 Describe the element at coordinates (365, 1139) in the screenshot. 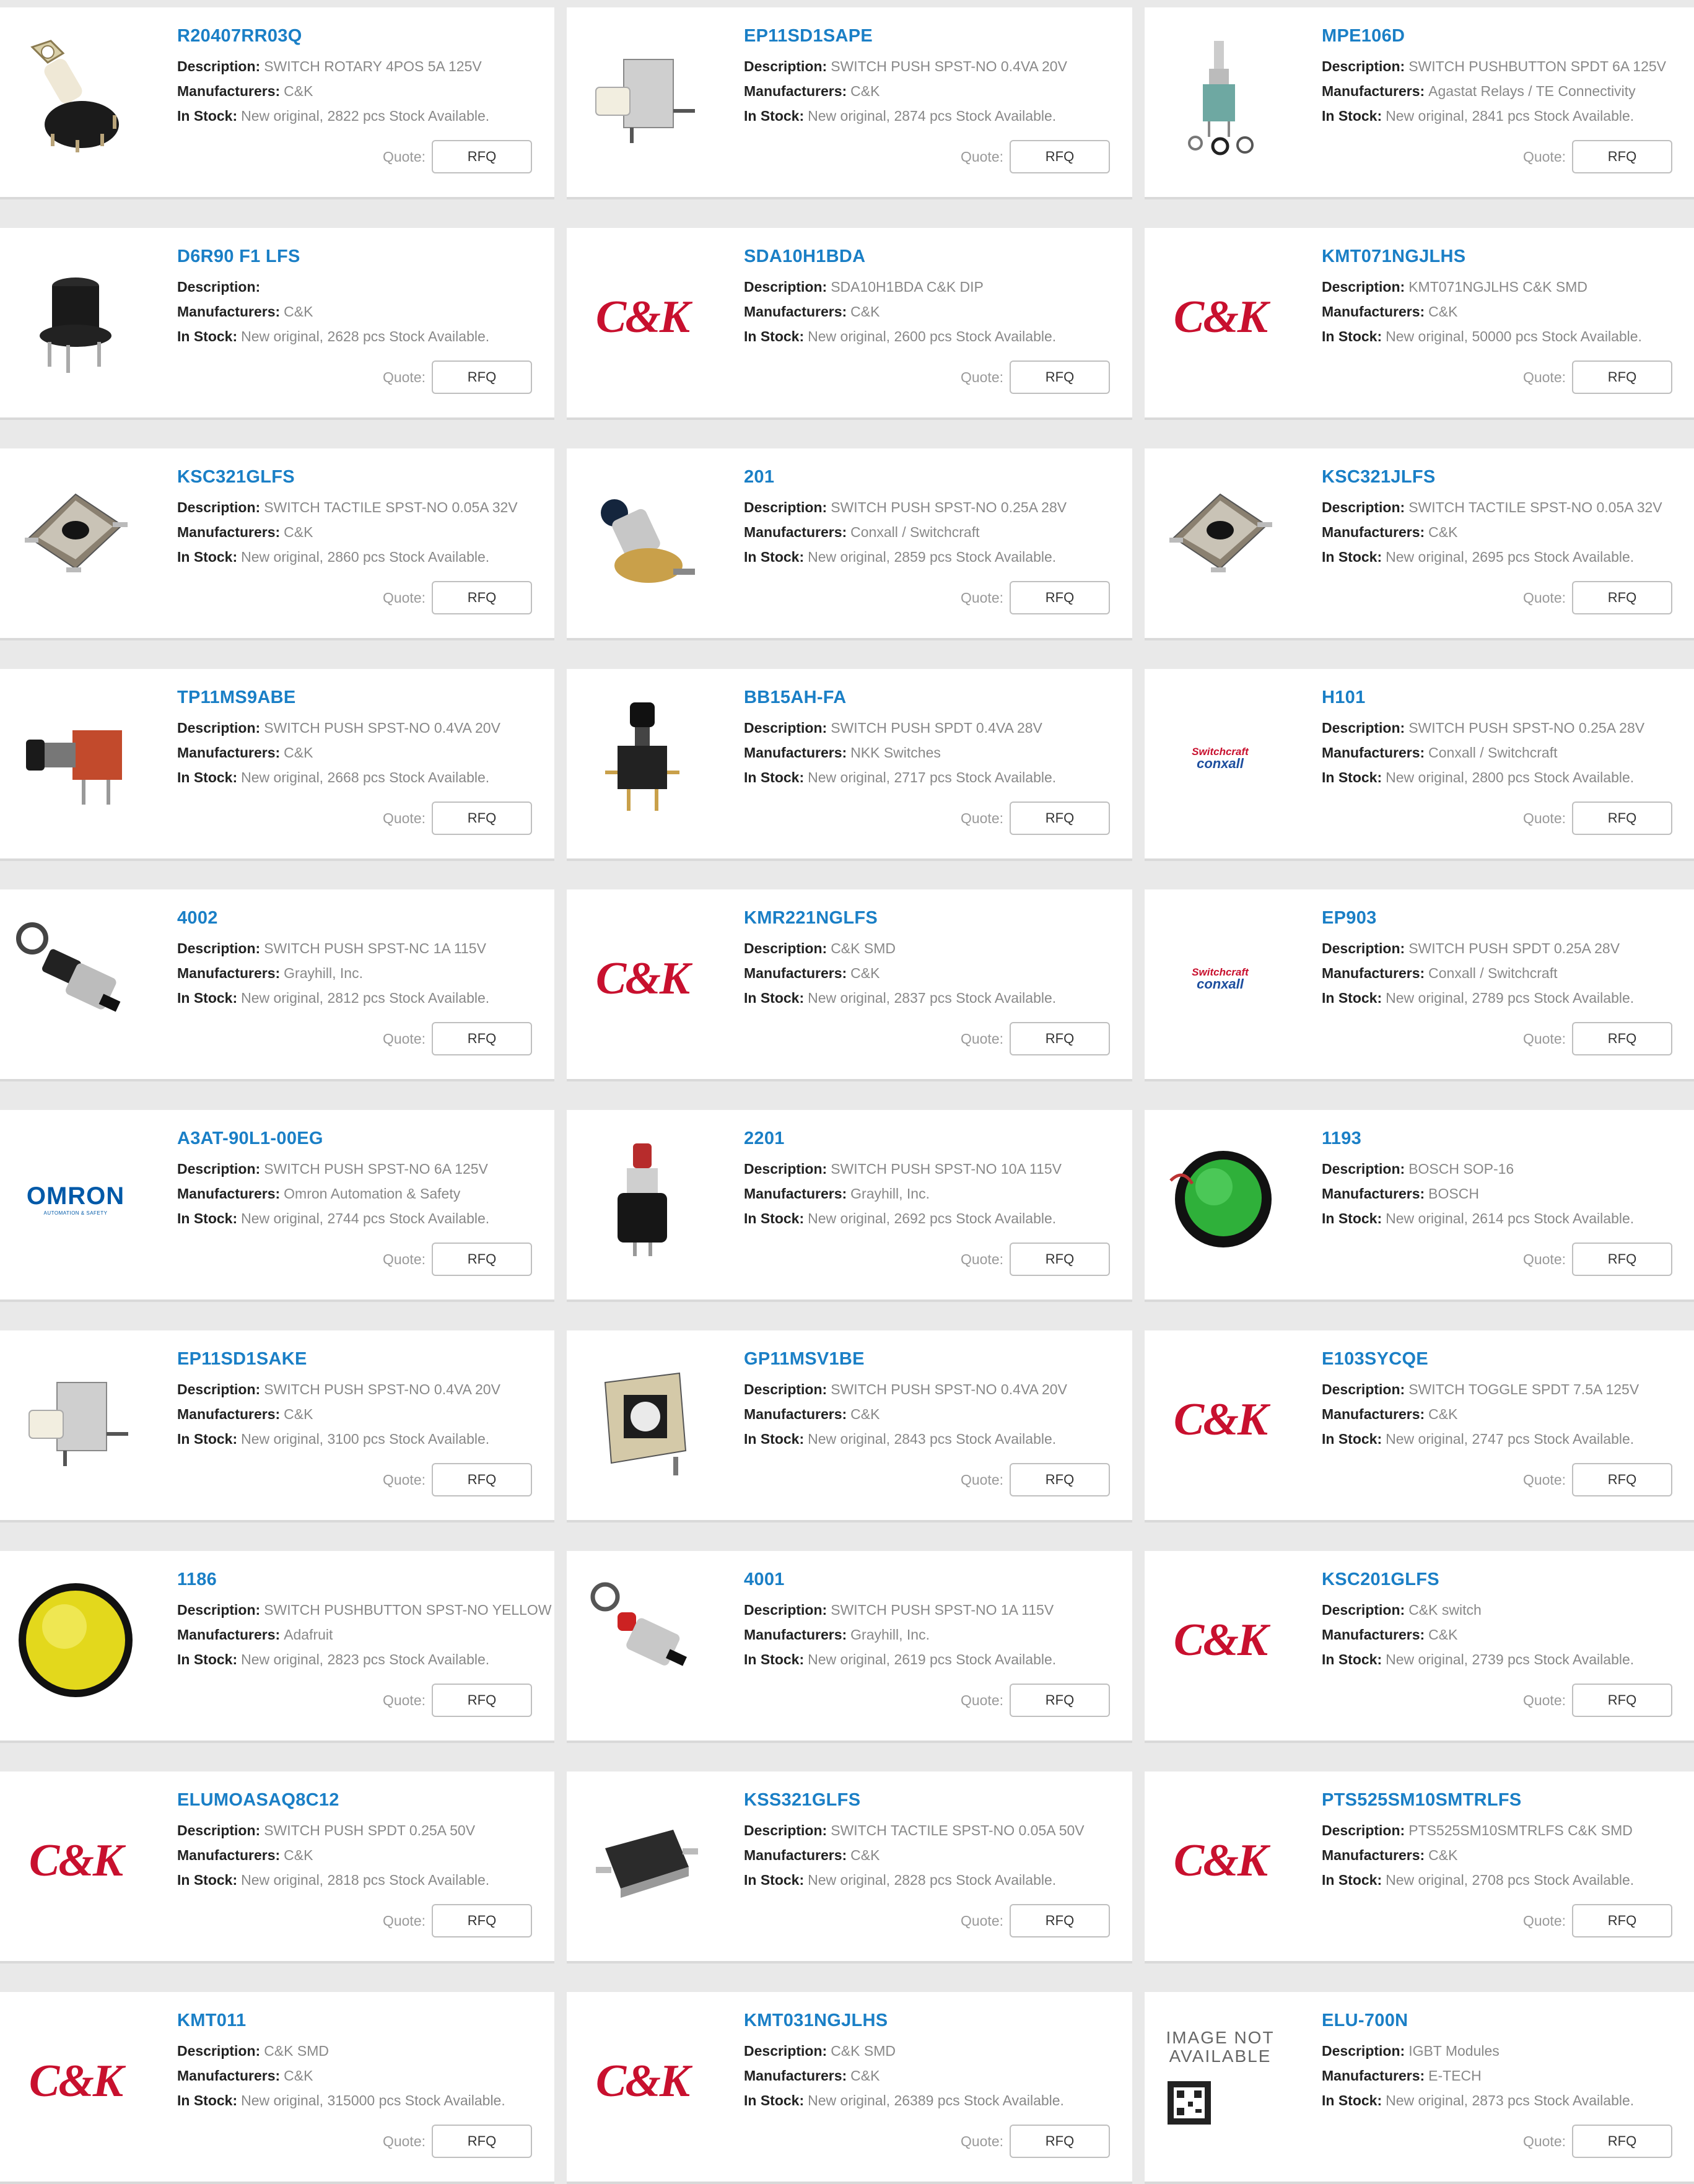

I see `product-part-number-link: A3AT-90L1-00EG` at that location.